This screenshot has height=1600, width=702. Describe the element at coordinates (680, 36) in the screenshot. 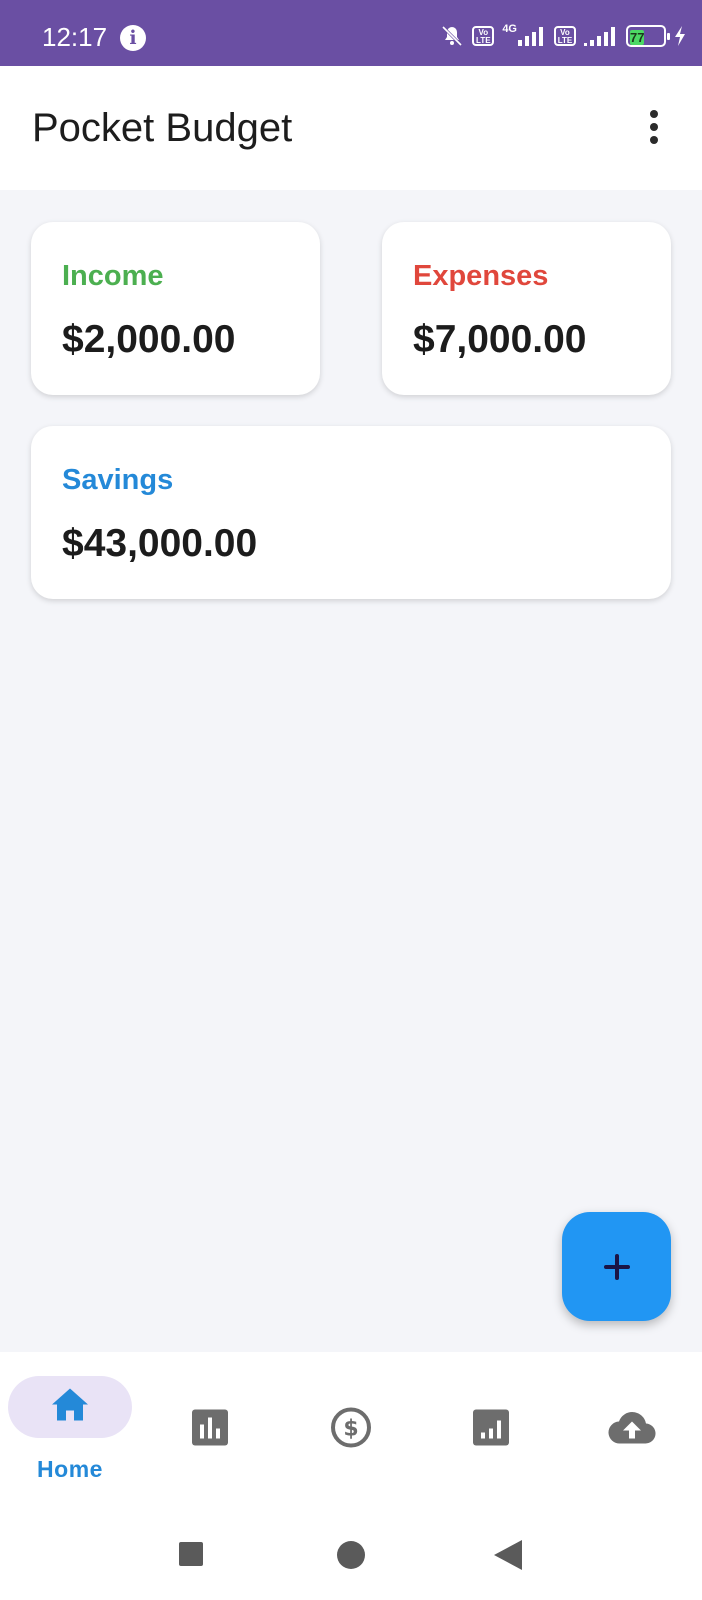

I see `charging-icon` at that location.